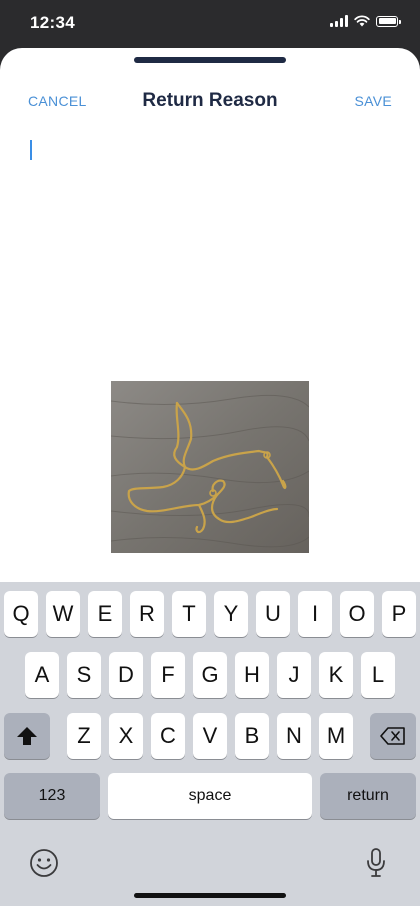 The image size is (420, 906). What do you see at coordinates (388, 21) in the screenshot?
I see `battery-icon` at bounding box center [388, 21].